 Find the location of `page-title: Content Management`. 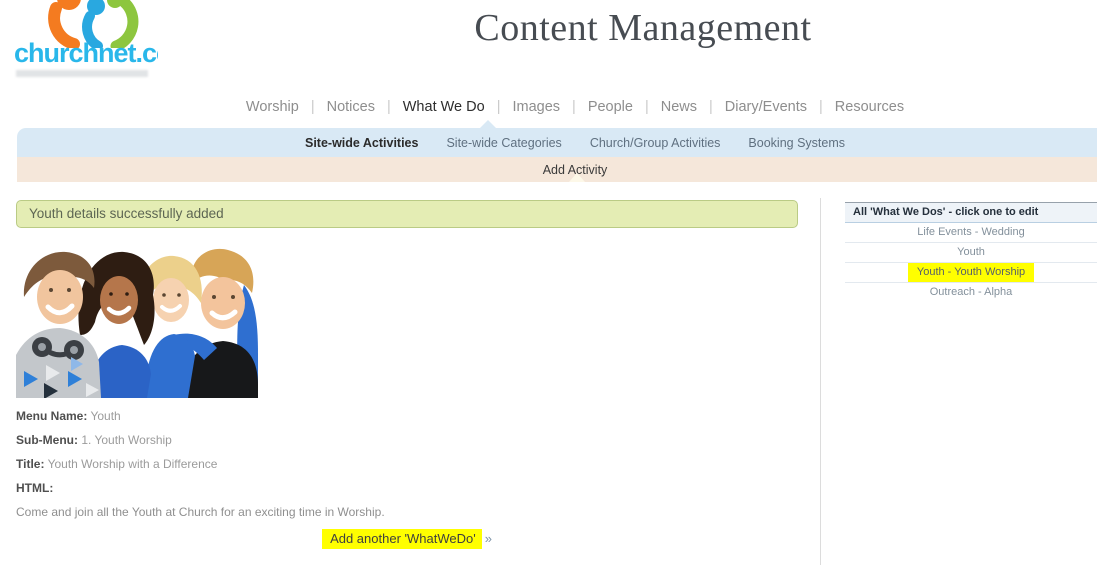

page-title: Content Management is located at coordinates (643, 28).